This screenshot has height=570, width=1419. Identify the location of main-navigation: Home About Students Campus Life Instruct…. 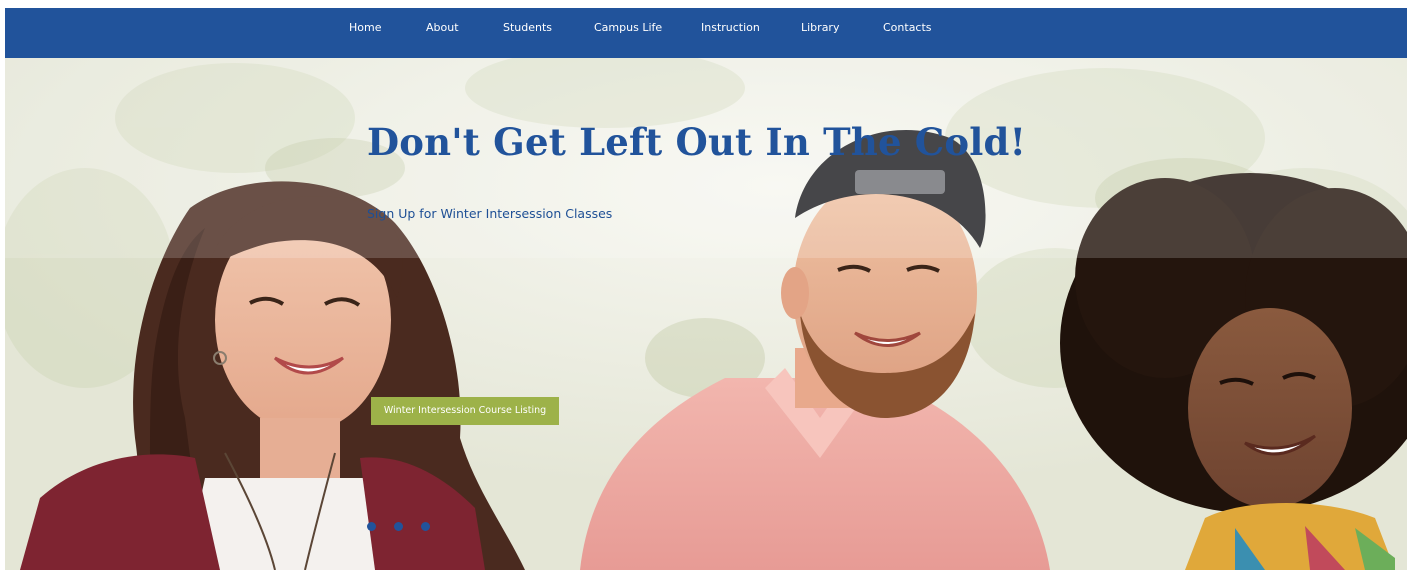
(706, 33).